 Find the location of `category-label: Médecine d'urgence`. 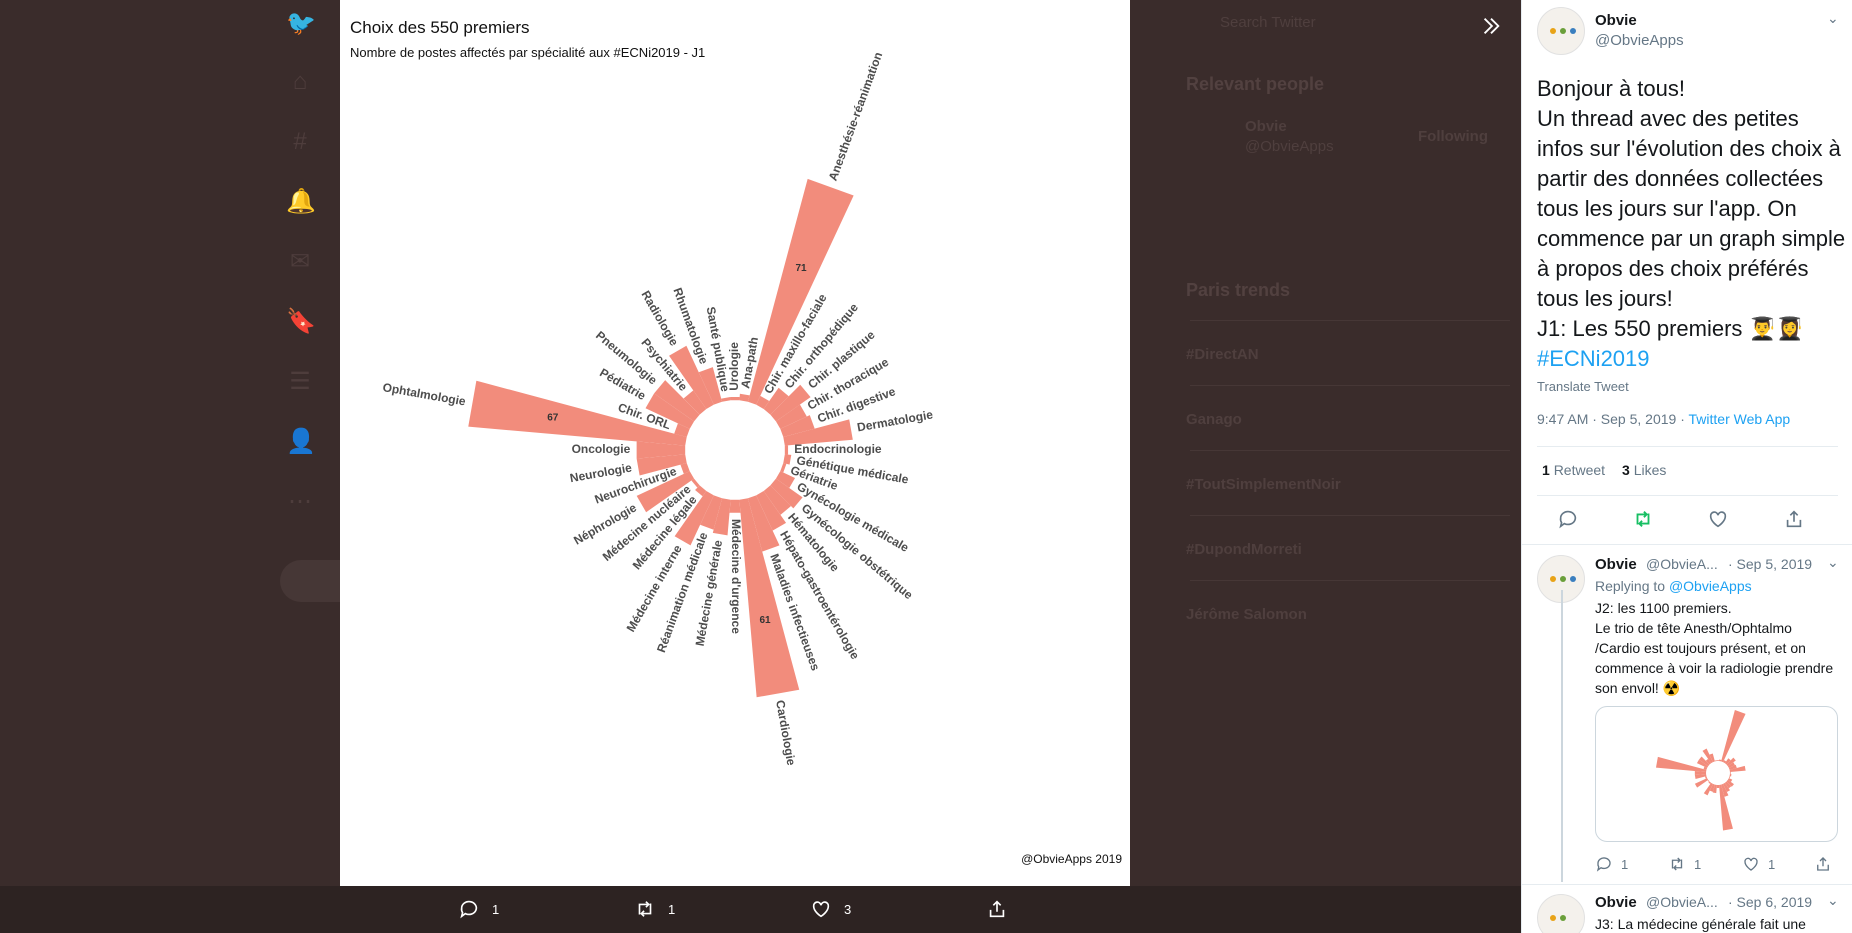

category-label: Médecine d'urgence is located at coordinates (736, 576).